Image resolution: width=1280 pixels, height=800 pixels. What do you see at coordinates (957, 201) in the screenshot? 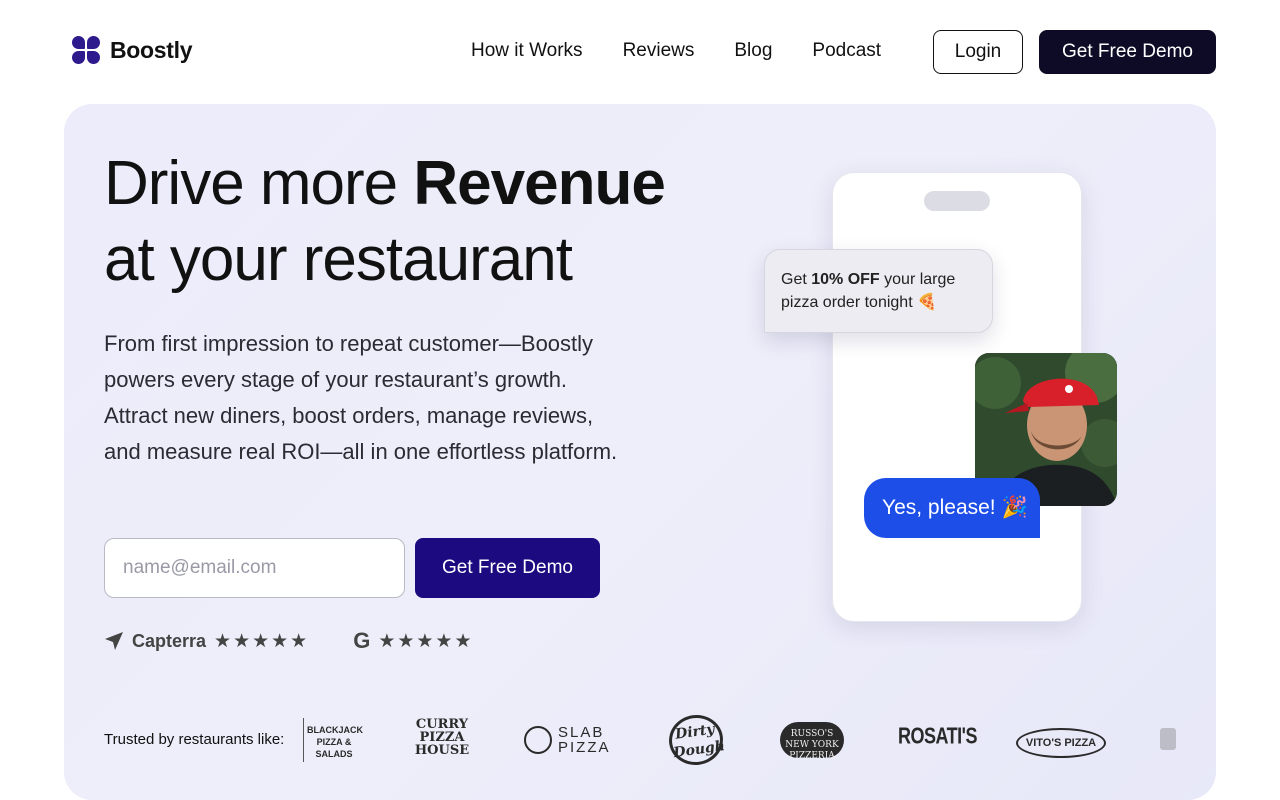
I see `phone-notch` at bounding box center [957, 201].